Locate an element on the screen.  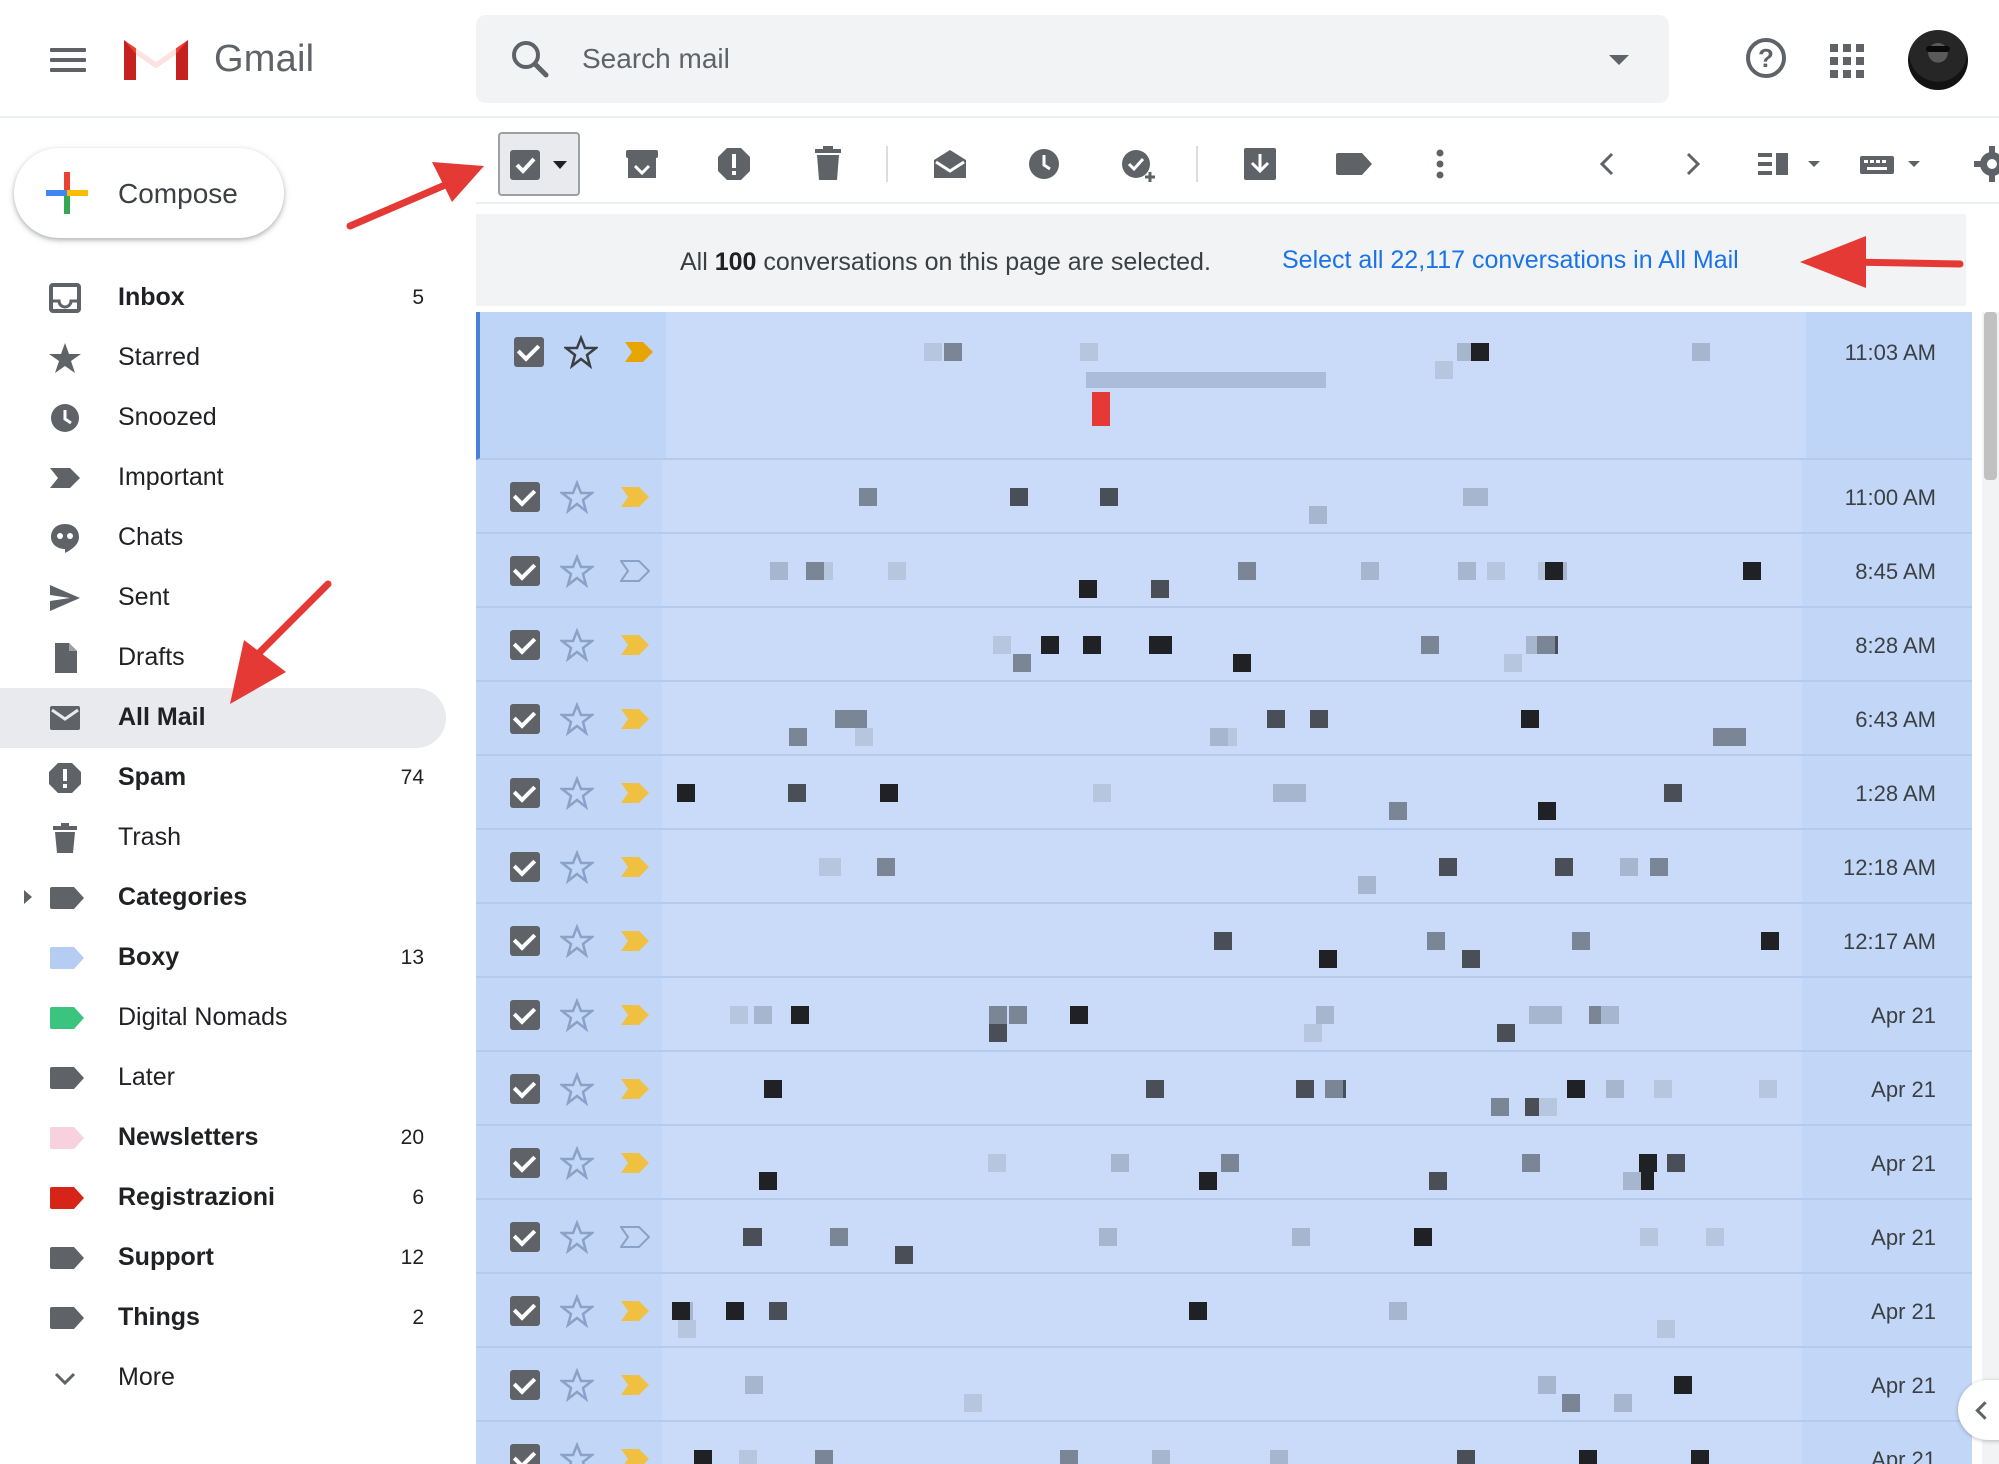
older-chevron-right-icon is located at coordinates (1692, 164).